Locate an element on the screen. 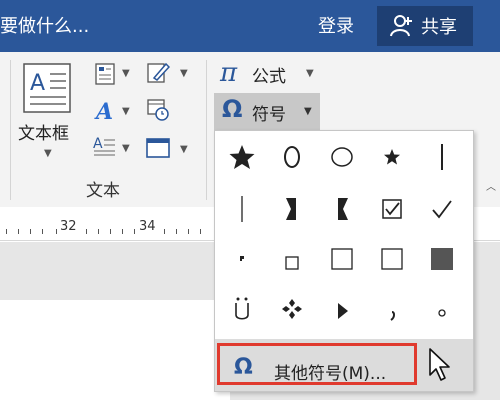 The image size is (500, 400). symbol-right-triangle is located at coordinates (342, 311).